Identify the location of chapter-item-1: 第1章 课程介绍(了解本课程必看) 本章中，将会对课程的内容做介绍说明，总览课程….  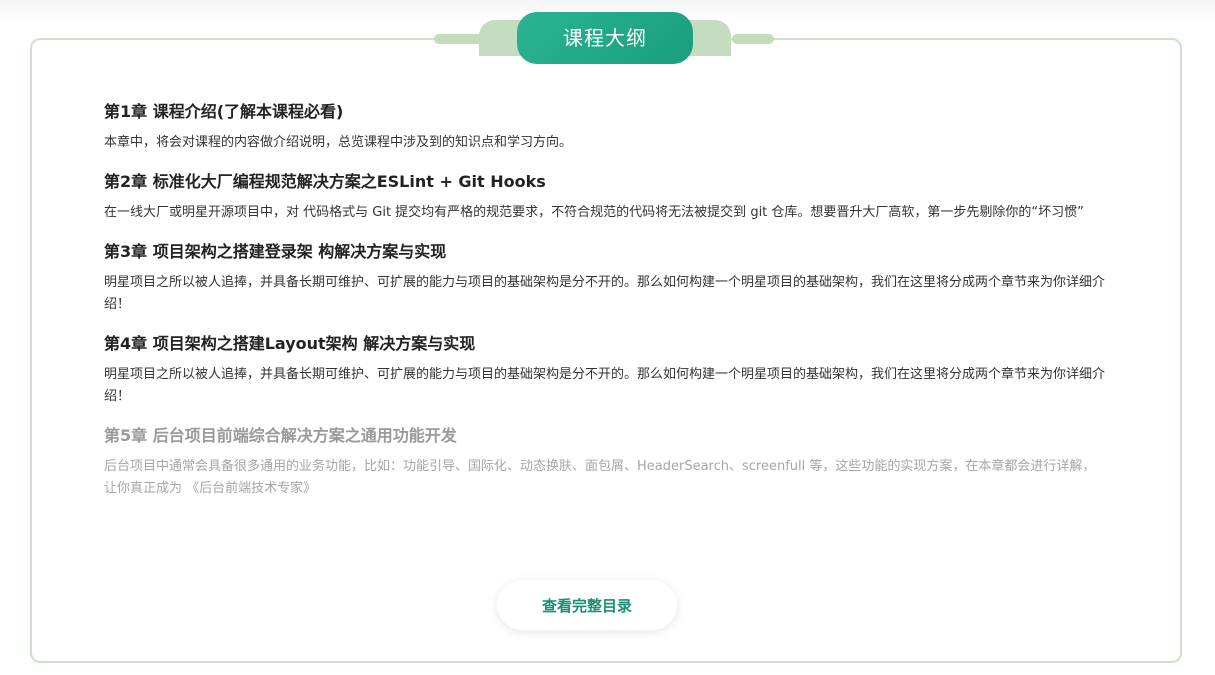
(606, 126).